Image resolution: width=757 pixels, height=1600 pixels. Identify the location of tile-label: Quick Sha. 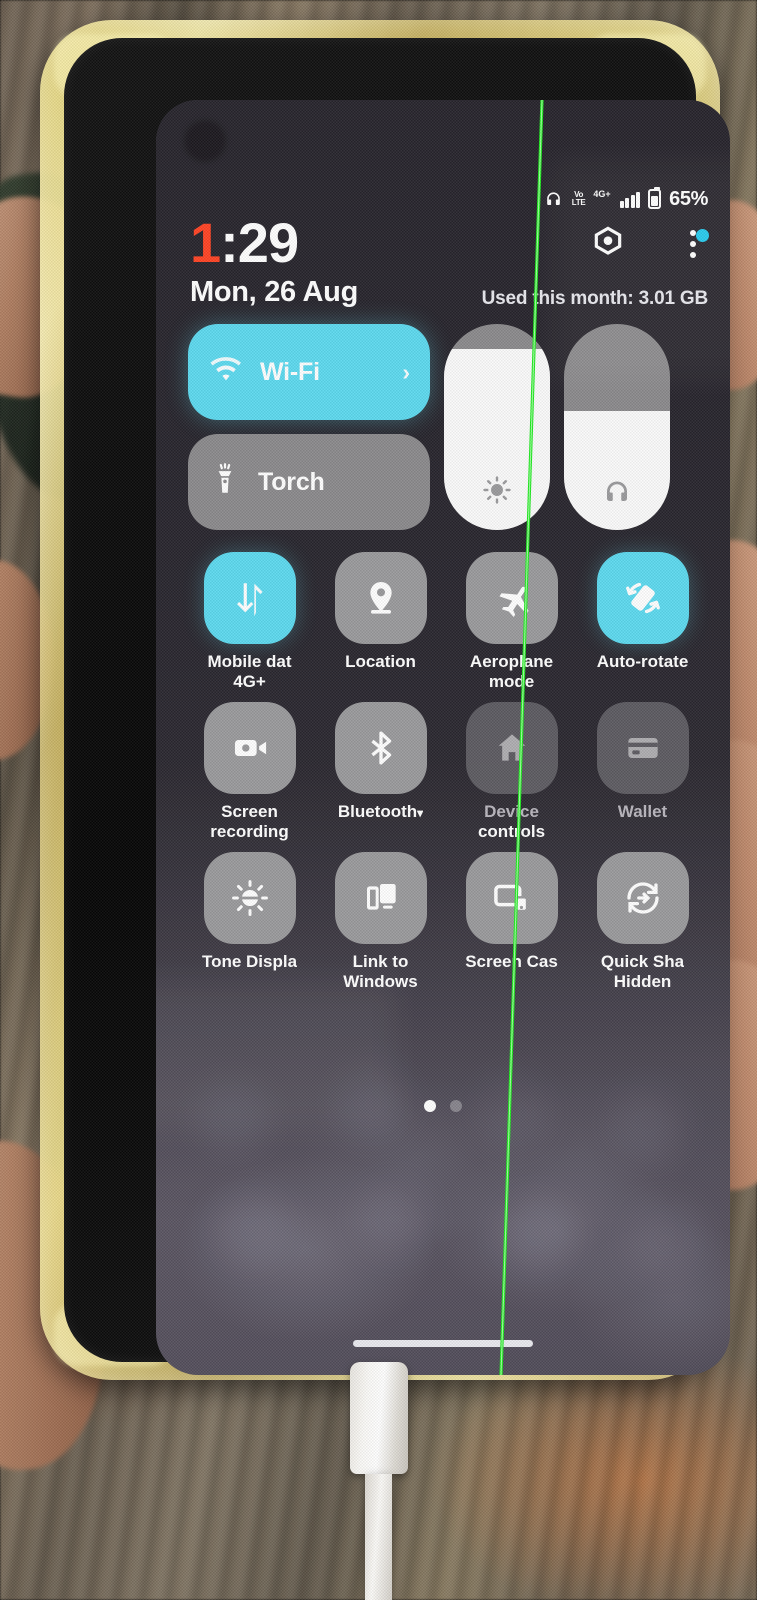
(642, 961).